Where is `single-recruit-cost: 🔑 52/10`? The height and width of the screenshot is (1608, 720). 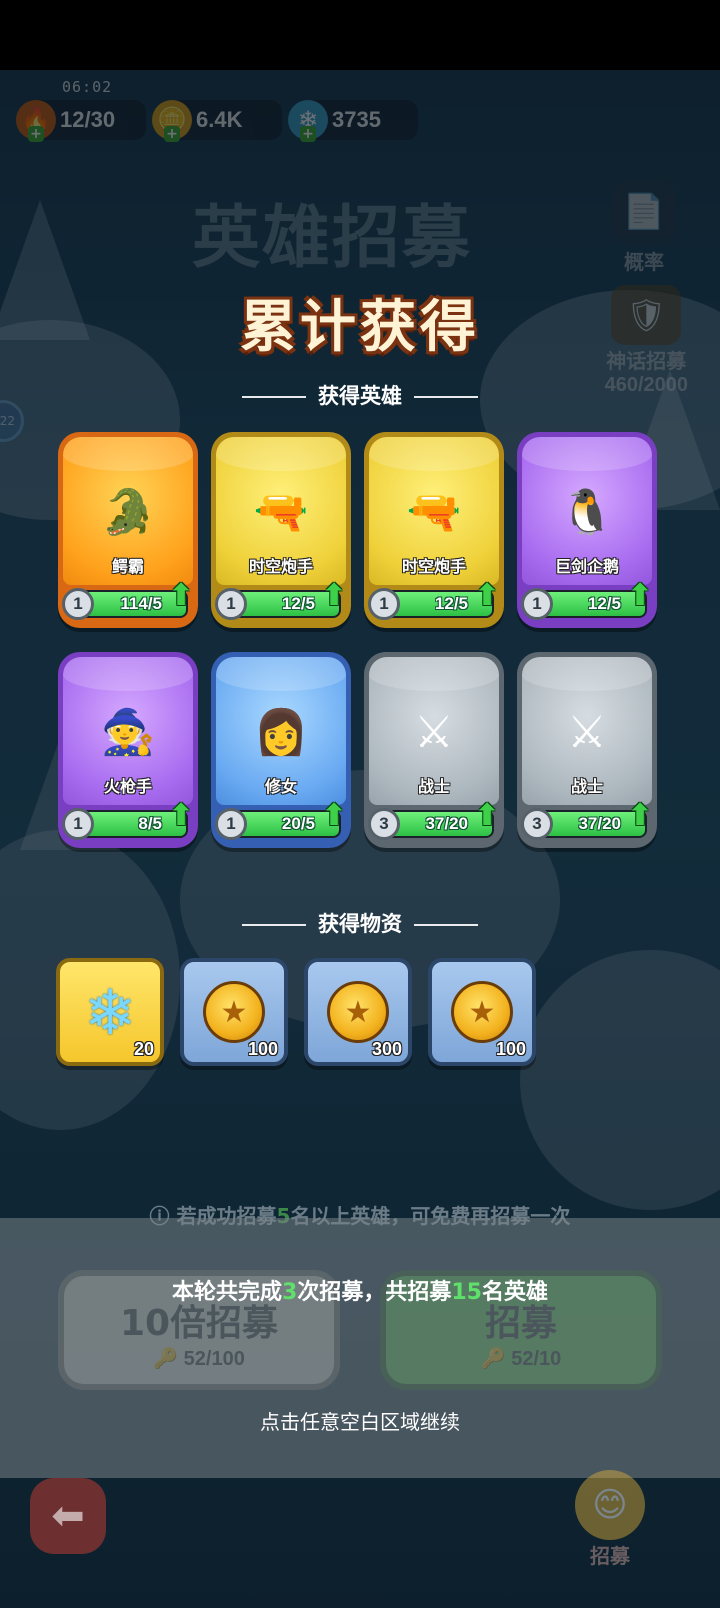 single-recruit-cost: 🔑 52/10 is located at coordinates (521, 1359).